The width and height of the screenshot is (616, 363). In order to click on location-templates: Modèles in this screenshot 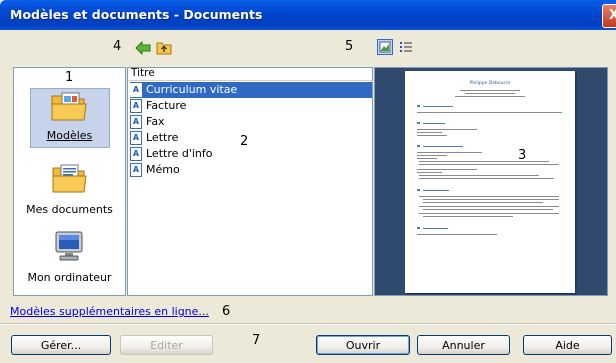, I will do `click(69, 118)`.